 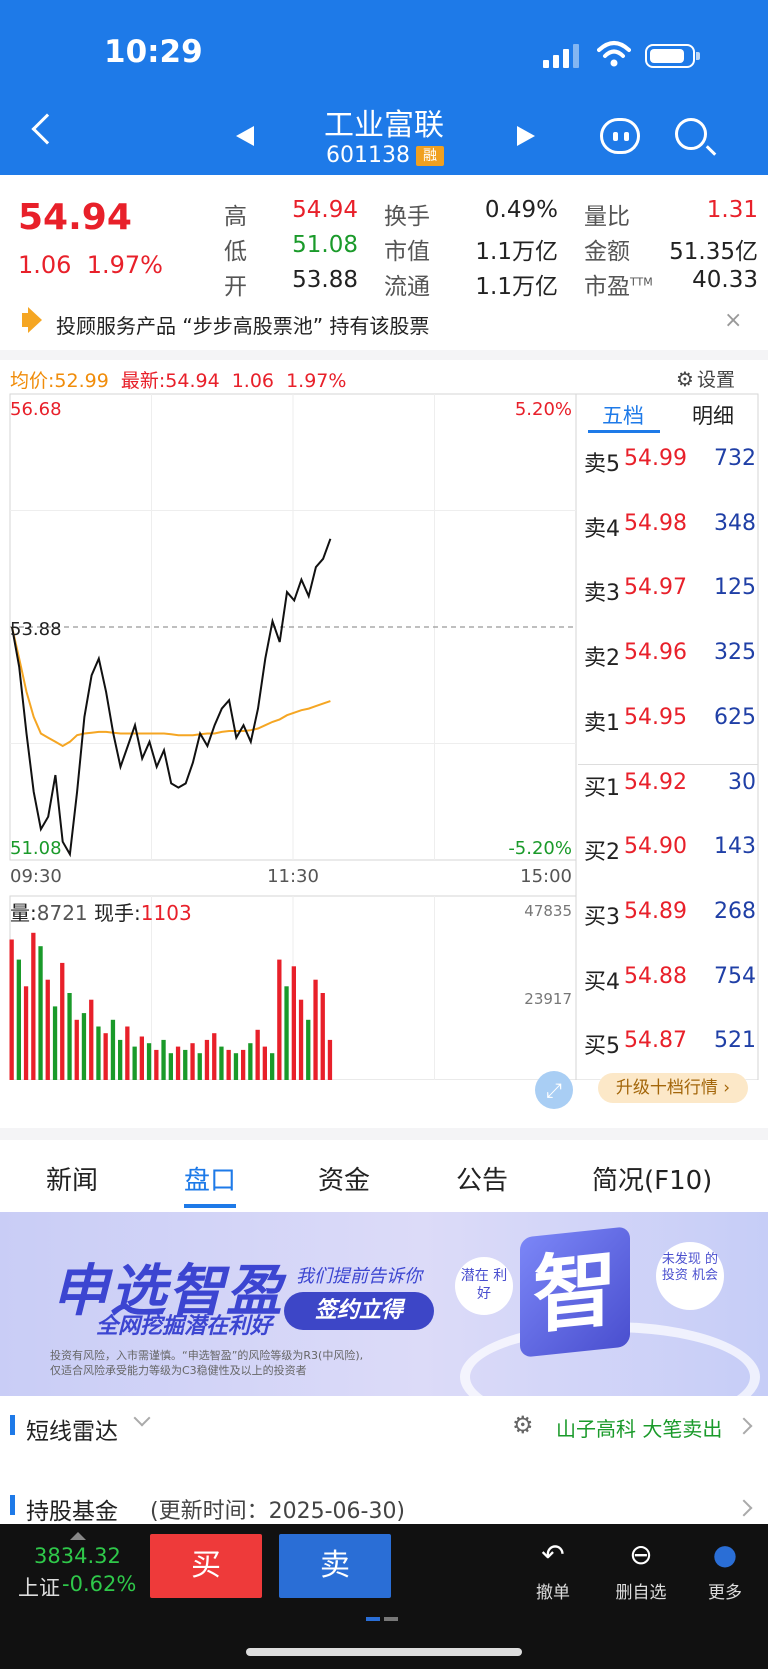 What do you see at coordinates (178, 381) in the screenshot?
I see `chart-summary: 均价:52.99 最新:54.94 1.06 1.97%` at bounding box center [178, 381].